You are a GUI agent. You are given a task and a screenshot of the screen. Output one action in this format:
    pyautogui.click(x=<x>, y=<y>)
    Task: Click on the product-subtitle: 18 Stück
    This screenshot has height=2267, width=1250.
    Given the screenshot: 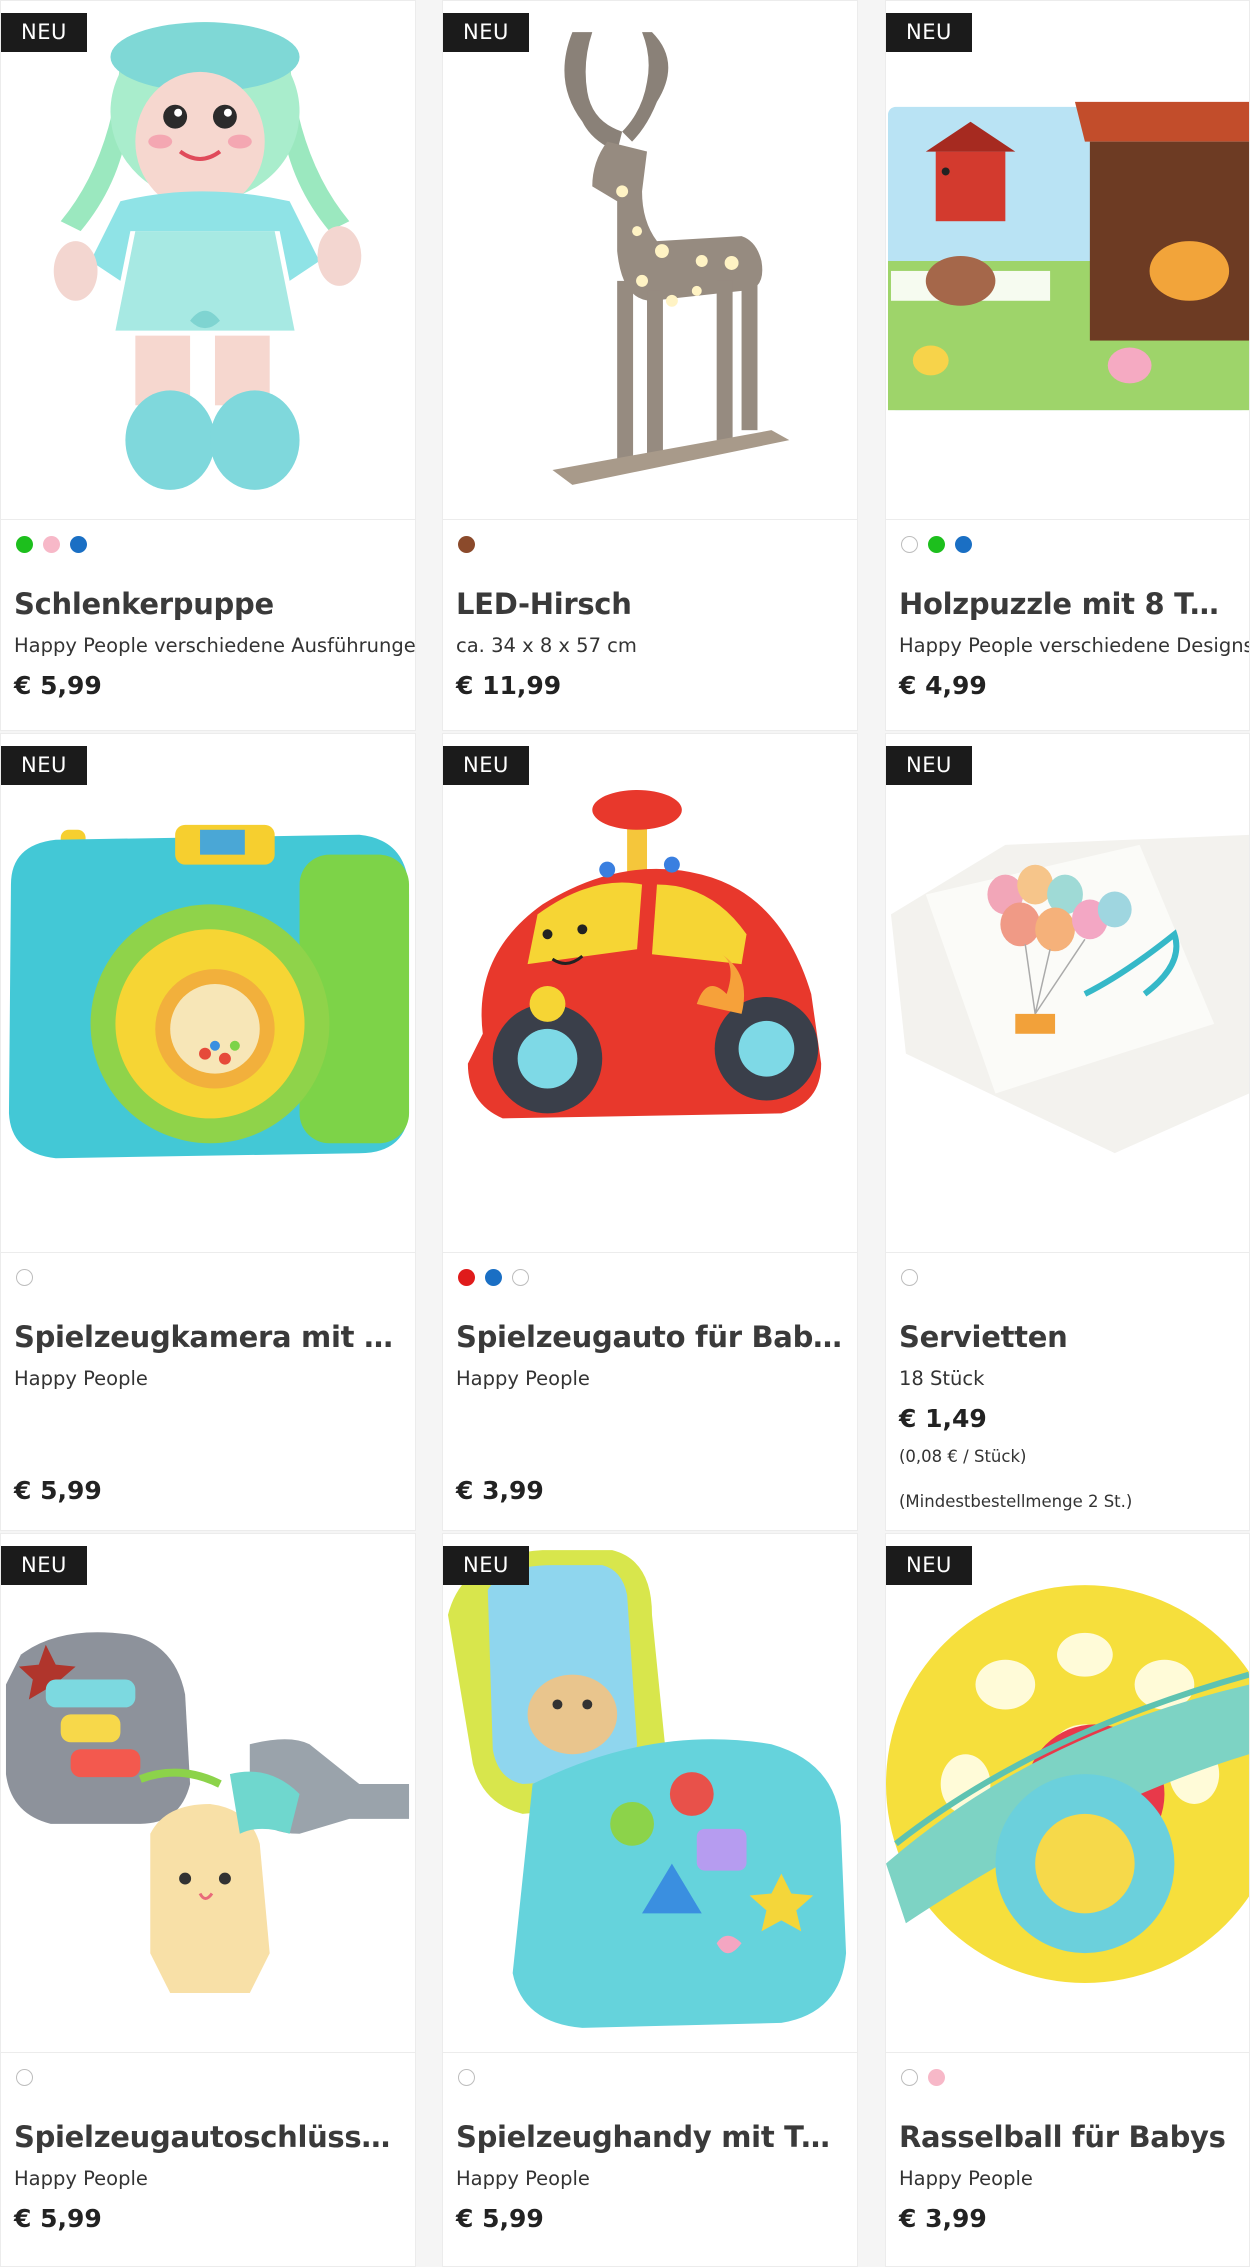 What is the action you would take?
    pyautogui.click(x=942, y=1378)
    